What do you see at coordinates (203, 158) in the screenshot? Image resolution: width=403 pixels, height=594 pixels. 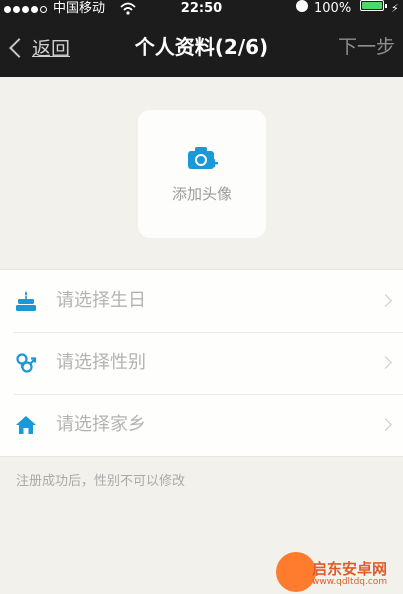 I see `camera-add-icon` at bounding box center [203, 158].